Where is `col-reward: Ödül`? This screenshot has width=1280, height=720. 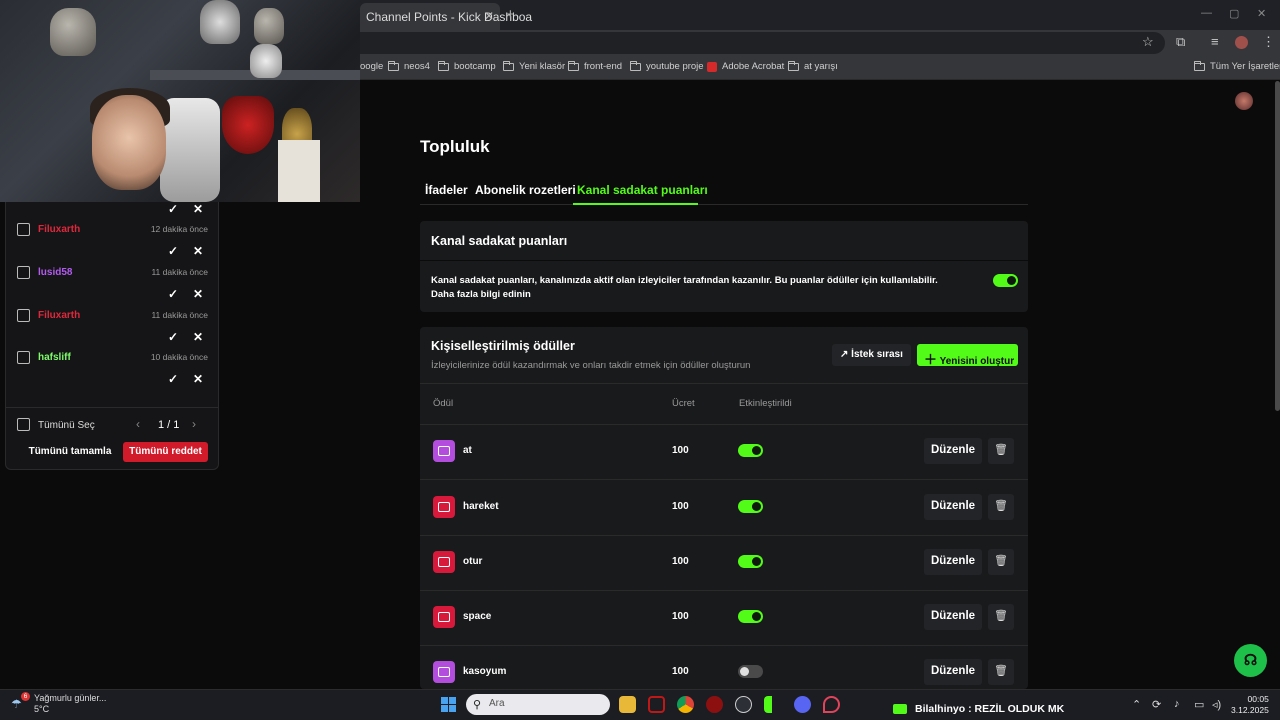
col-reward: Ödül is located at coordinates (443, 403).